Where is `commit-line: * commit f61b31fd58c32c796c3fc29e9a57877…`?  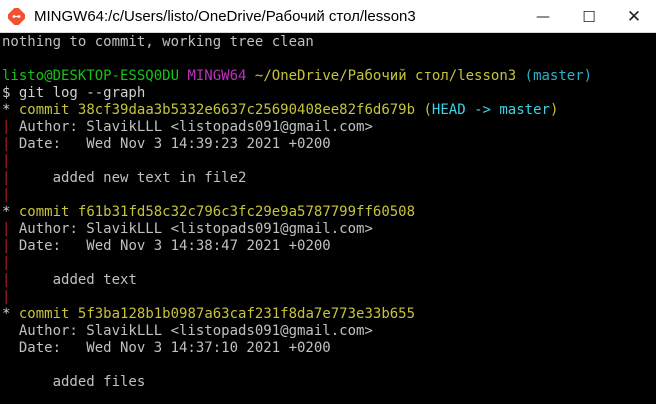 commit-line: * commit f61b31fd58c32c796c3fc29e9a57877… is located at coordinates (329, 212).